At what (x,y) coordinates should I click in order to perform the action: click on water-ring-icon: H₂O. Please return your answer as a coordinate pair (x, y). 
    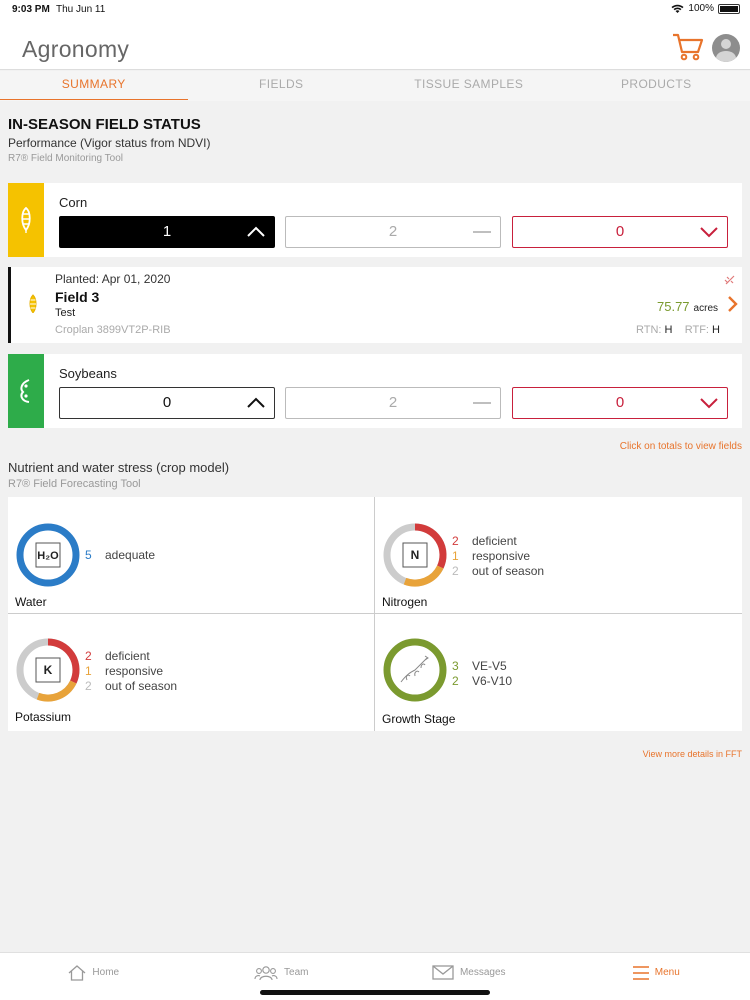
    Looking at the image, I should click on (48, 555).